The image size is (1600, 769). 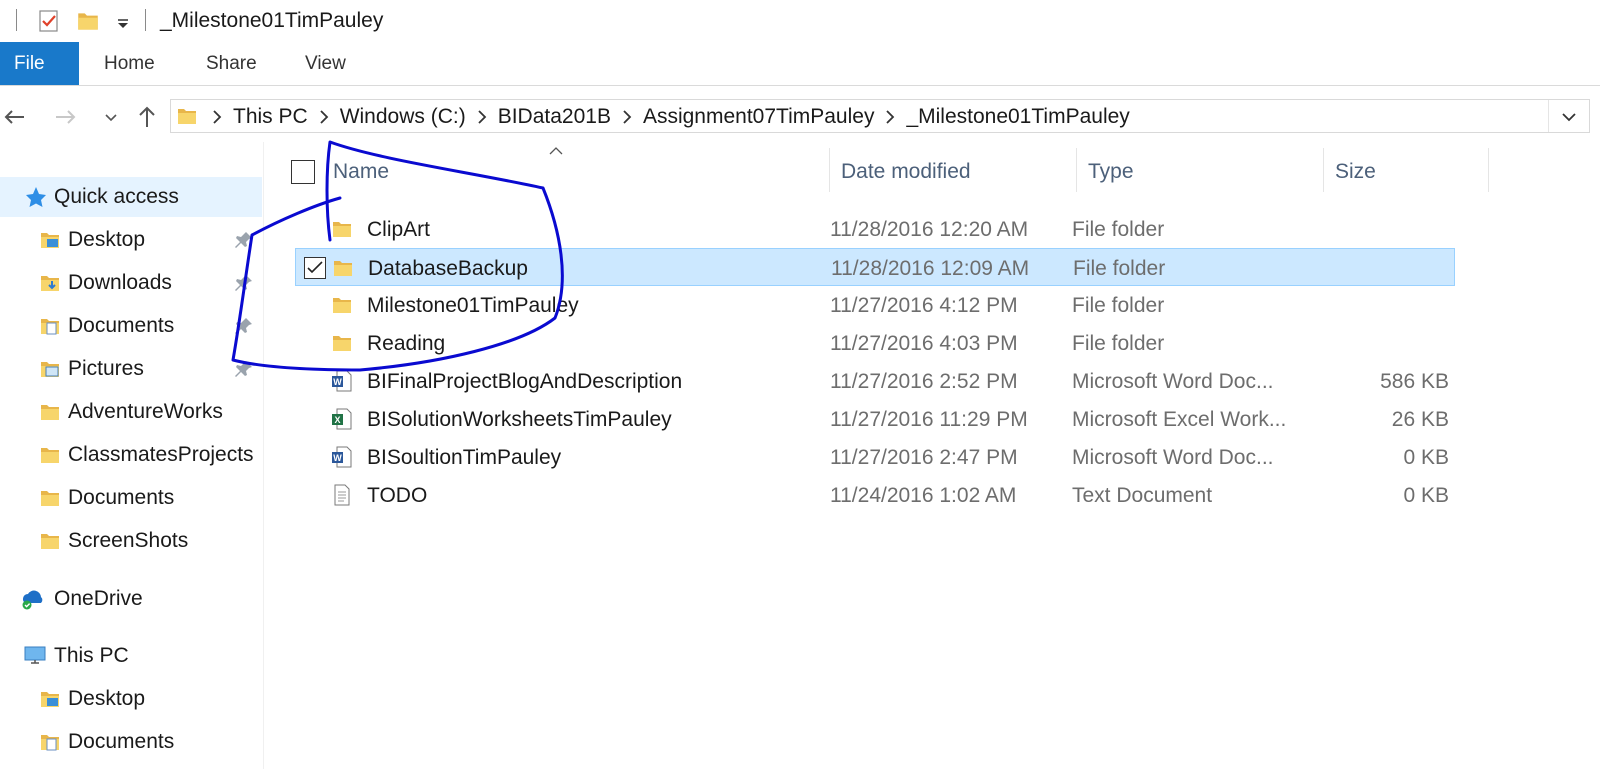 I want to click on sidebar-item-label: AdventureWorks, so click(x=145, y=411).